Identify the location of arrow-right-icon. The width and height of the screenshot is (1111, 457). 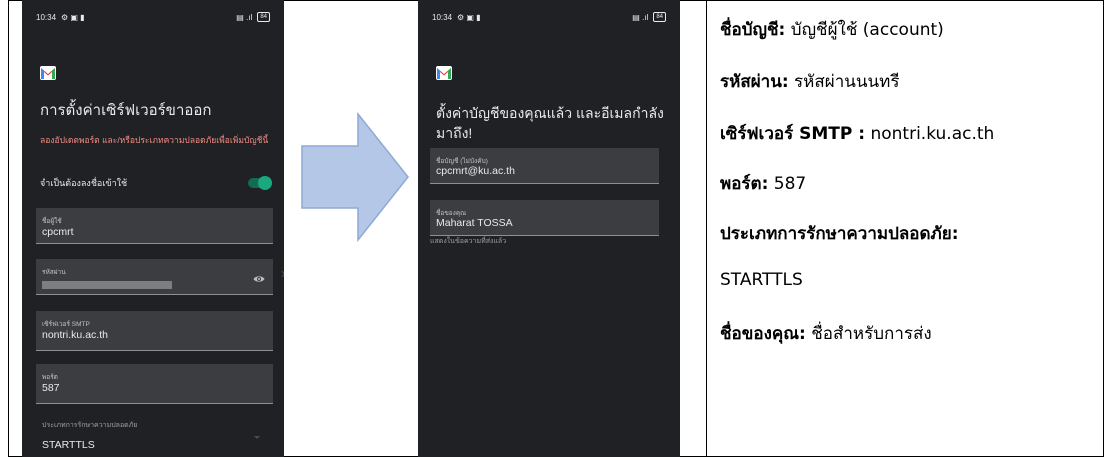
(355, 177).